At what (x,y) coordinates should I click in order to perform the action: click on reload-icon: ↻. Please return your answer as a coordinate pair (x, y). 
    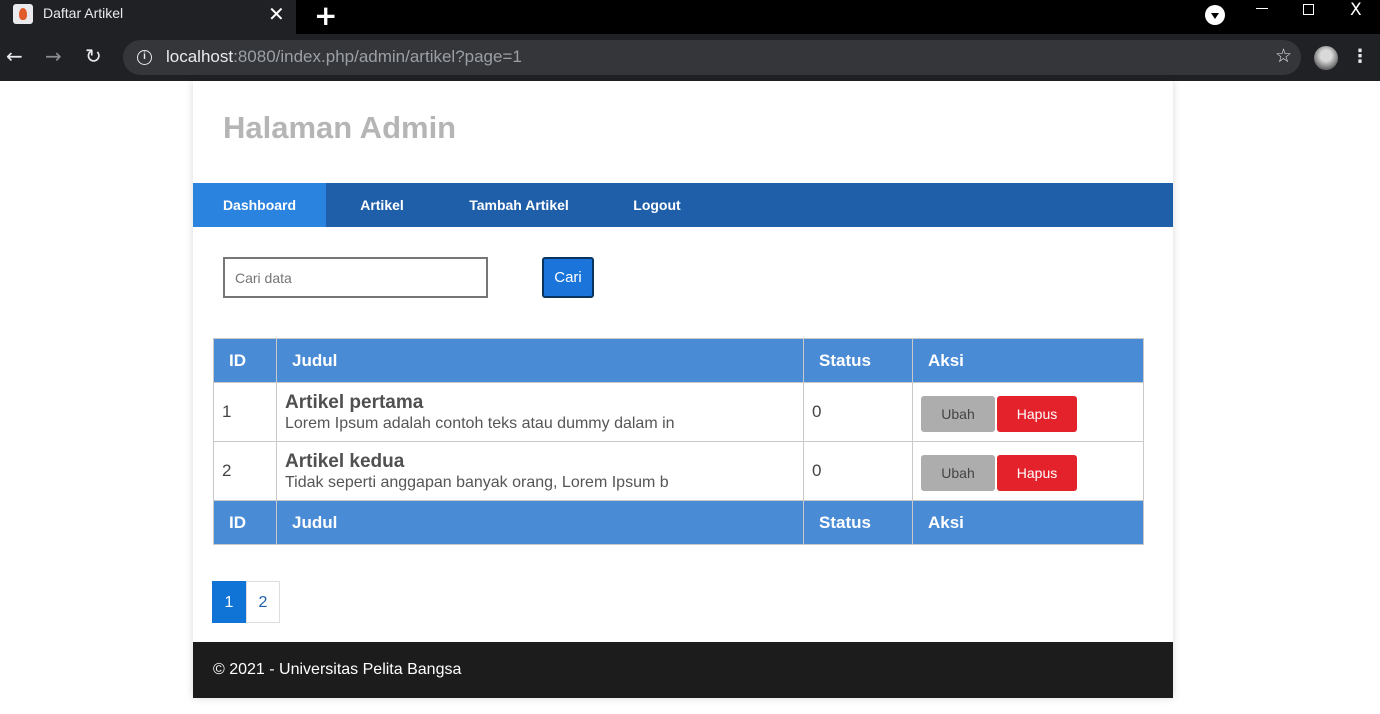
    Looking at the image, I should click on (93, 56).